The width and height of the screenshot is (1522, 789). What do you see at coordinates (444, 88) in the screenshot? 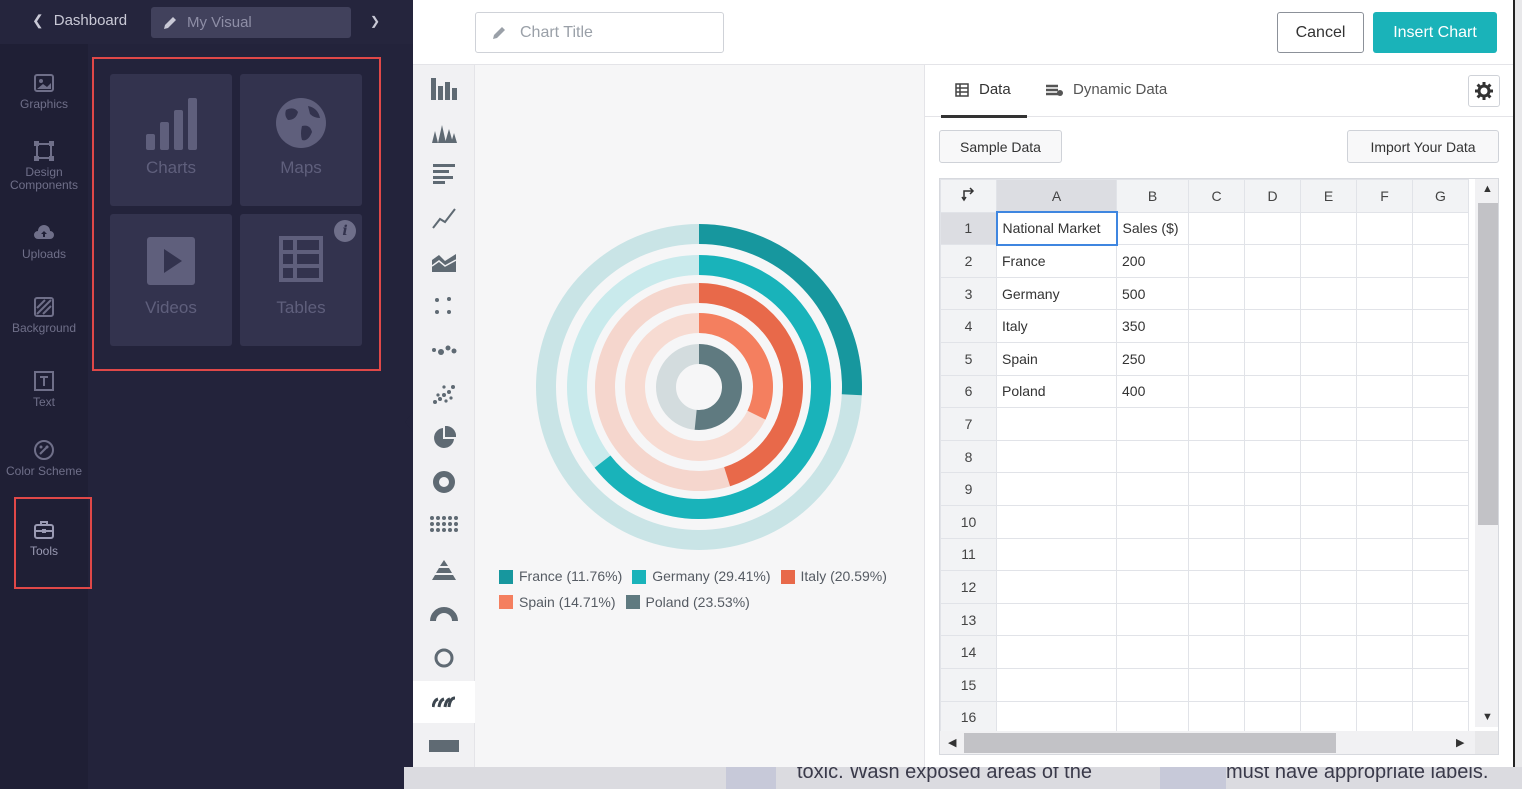
I see `chart-type-bar` at bounding box center [444, 88].